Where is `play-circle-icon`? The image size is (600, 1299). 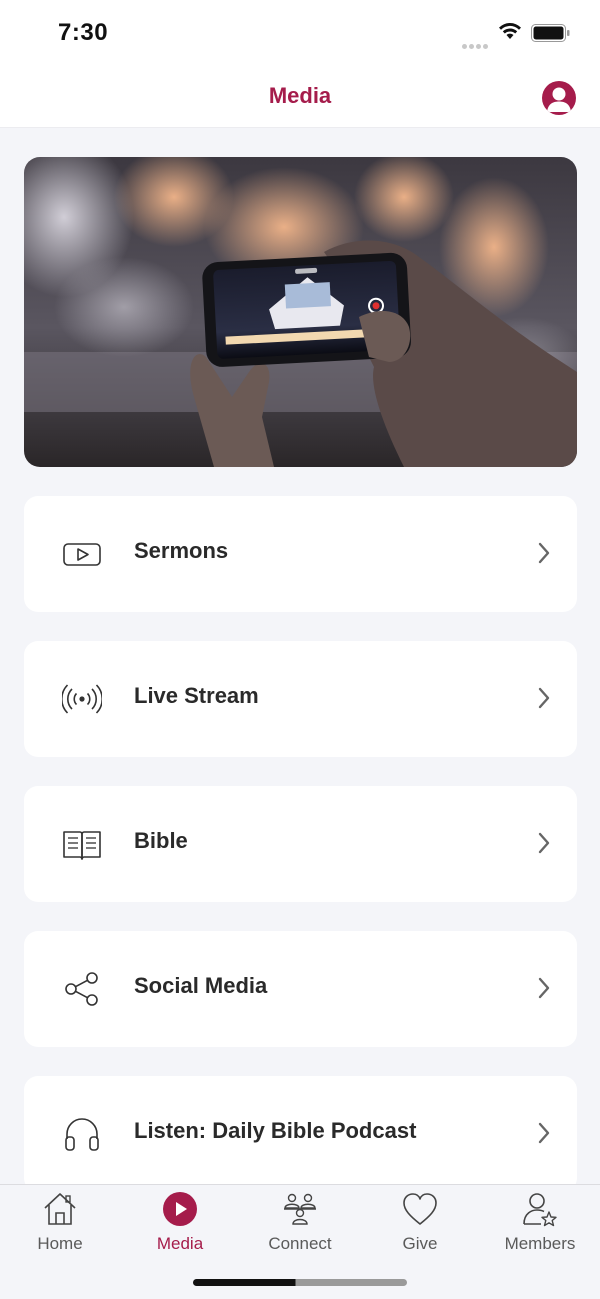 play-circle-icon is located at coordinates (180, 1209).